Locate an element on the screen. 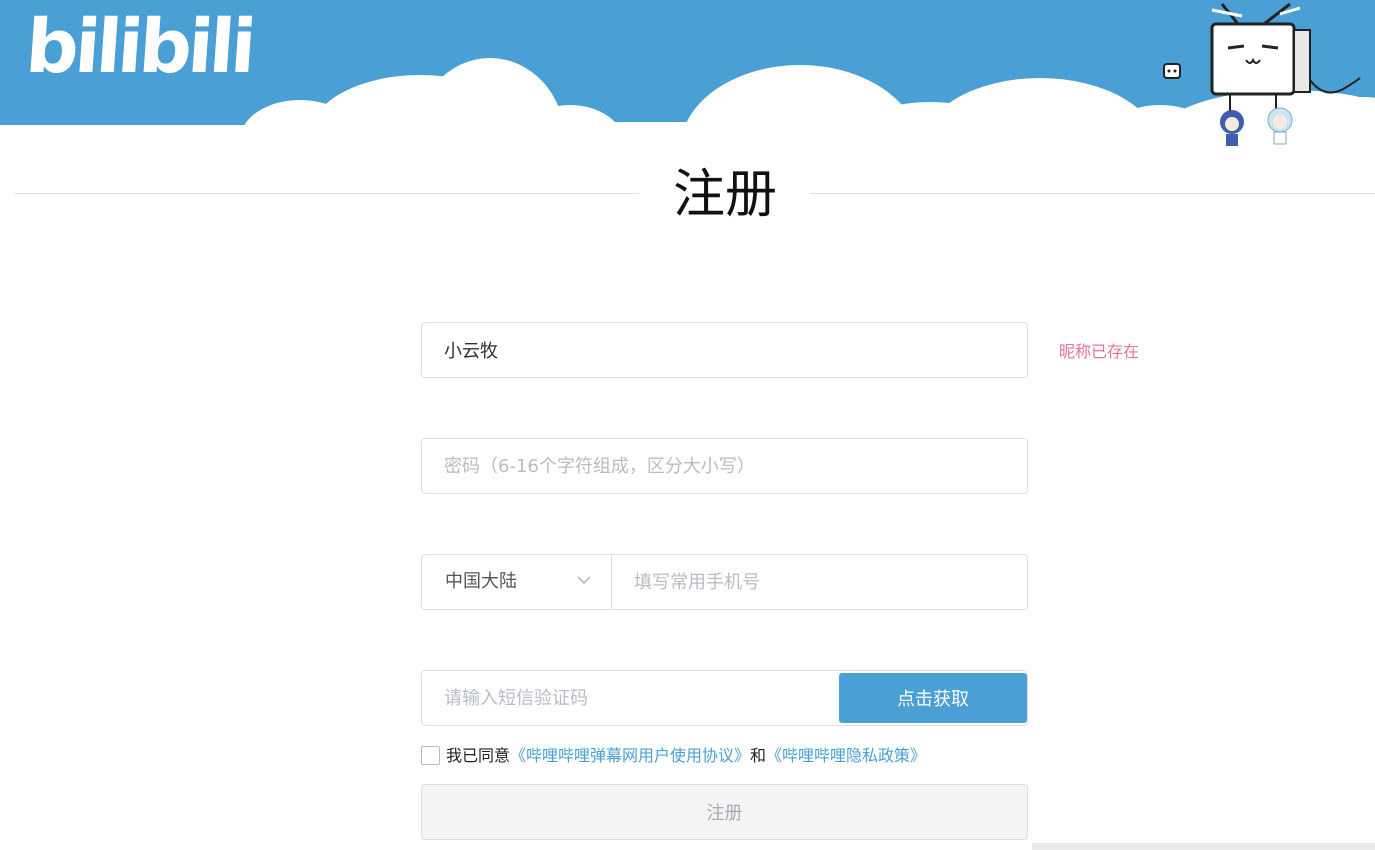 The width and height of the screenshot is (1375, 850). sms-code-field: 点击获取 is located at coordinates (724, 698).